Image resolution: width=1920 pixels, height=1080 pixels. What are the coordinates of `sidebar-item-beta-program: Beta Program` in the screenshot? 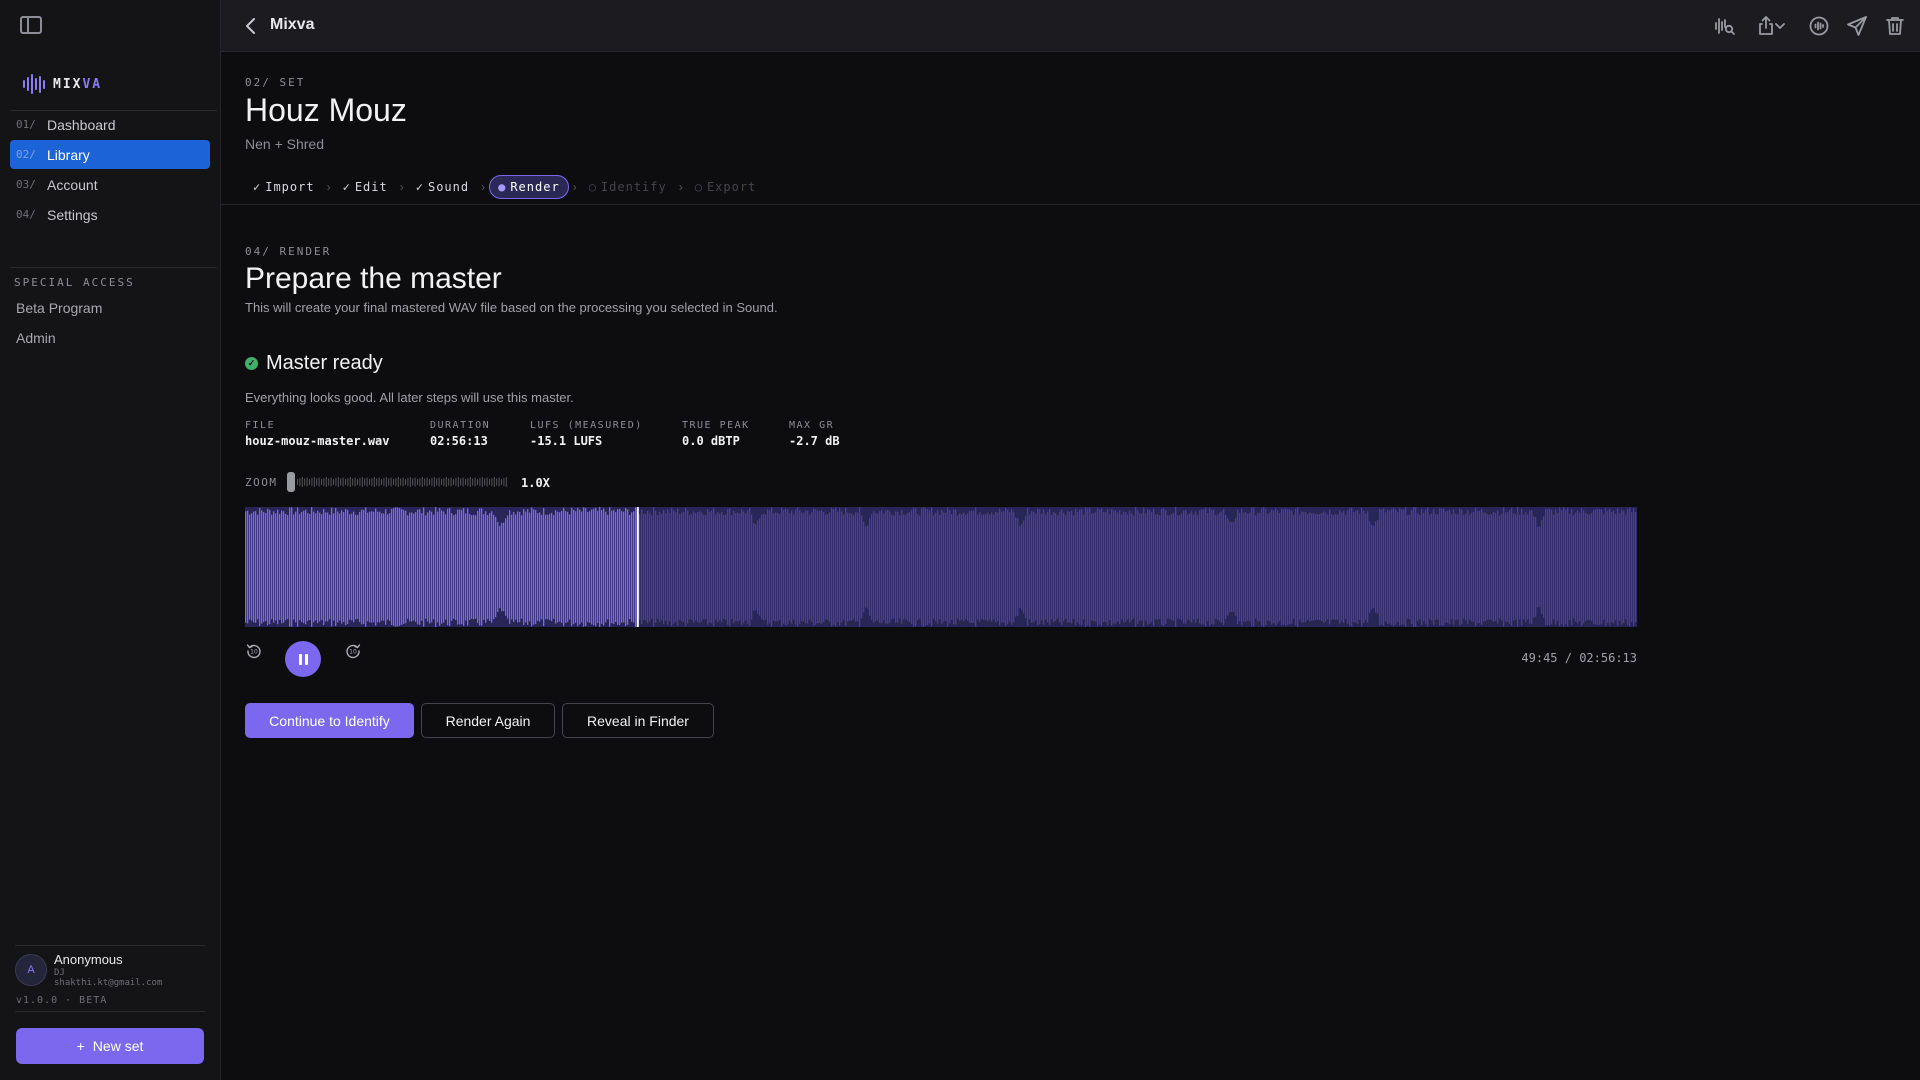 It's located at (59, 308).